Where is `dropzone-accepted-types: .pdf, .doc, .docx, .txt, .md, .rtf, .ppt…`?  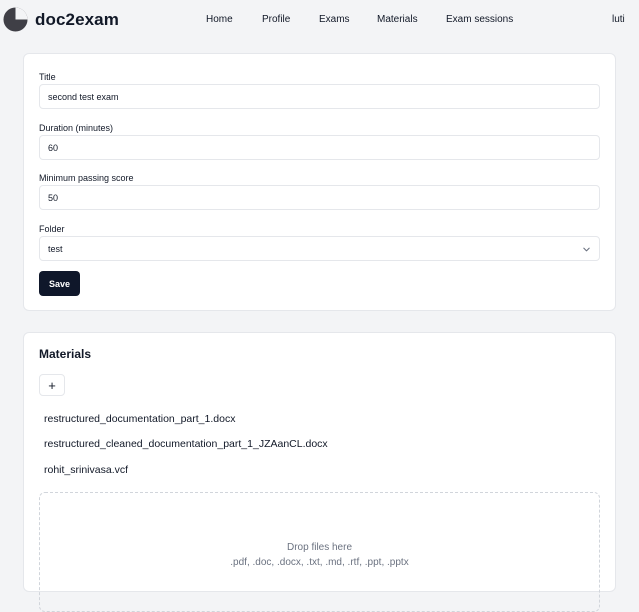 dropzone-accepted-types: .pdf, .doc, .docx, .txt, .md, .rtf, .ppt… is located at coordinates (319, 562).